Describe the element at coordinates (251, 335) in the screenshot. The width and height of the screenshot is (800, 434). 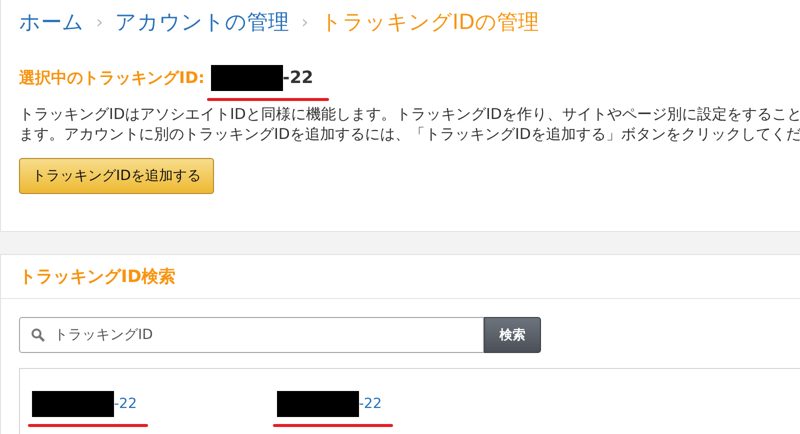
I see `search-field: トラッキングID` at that location.